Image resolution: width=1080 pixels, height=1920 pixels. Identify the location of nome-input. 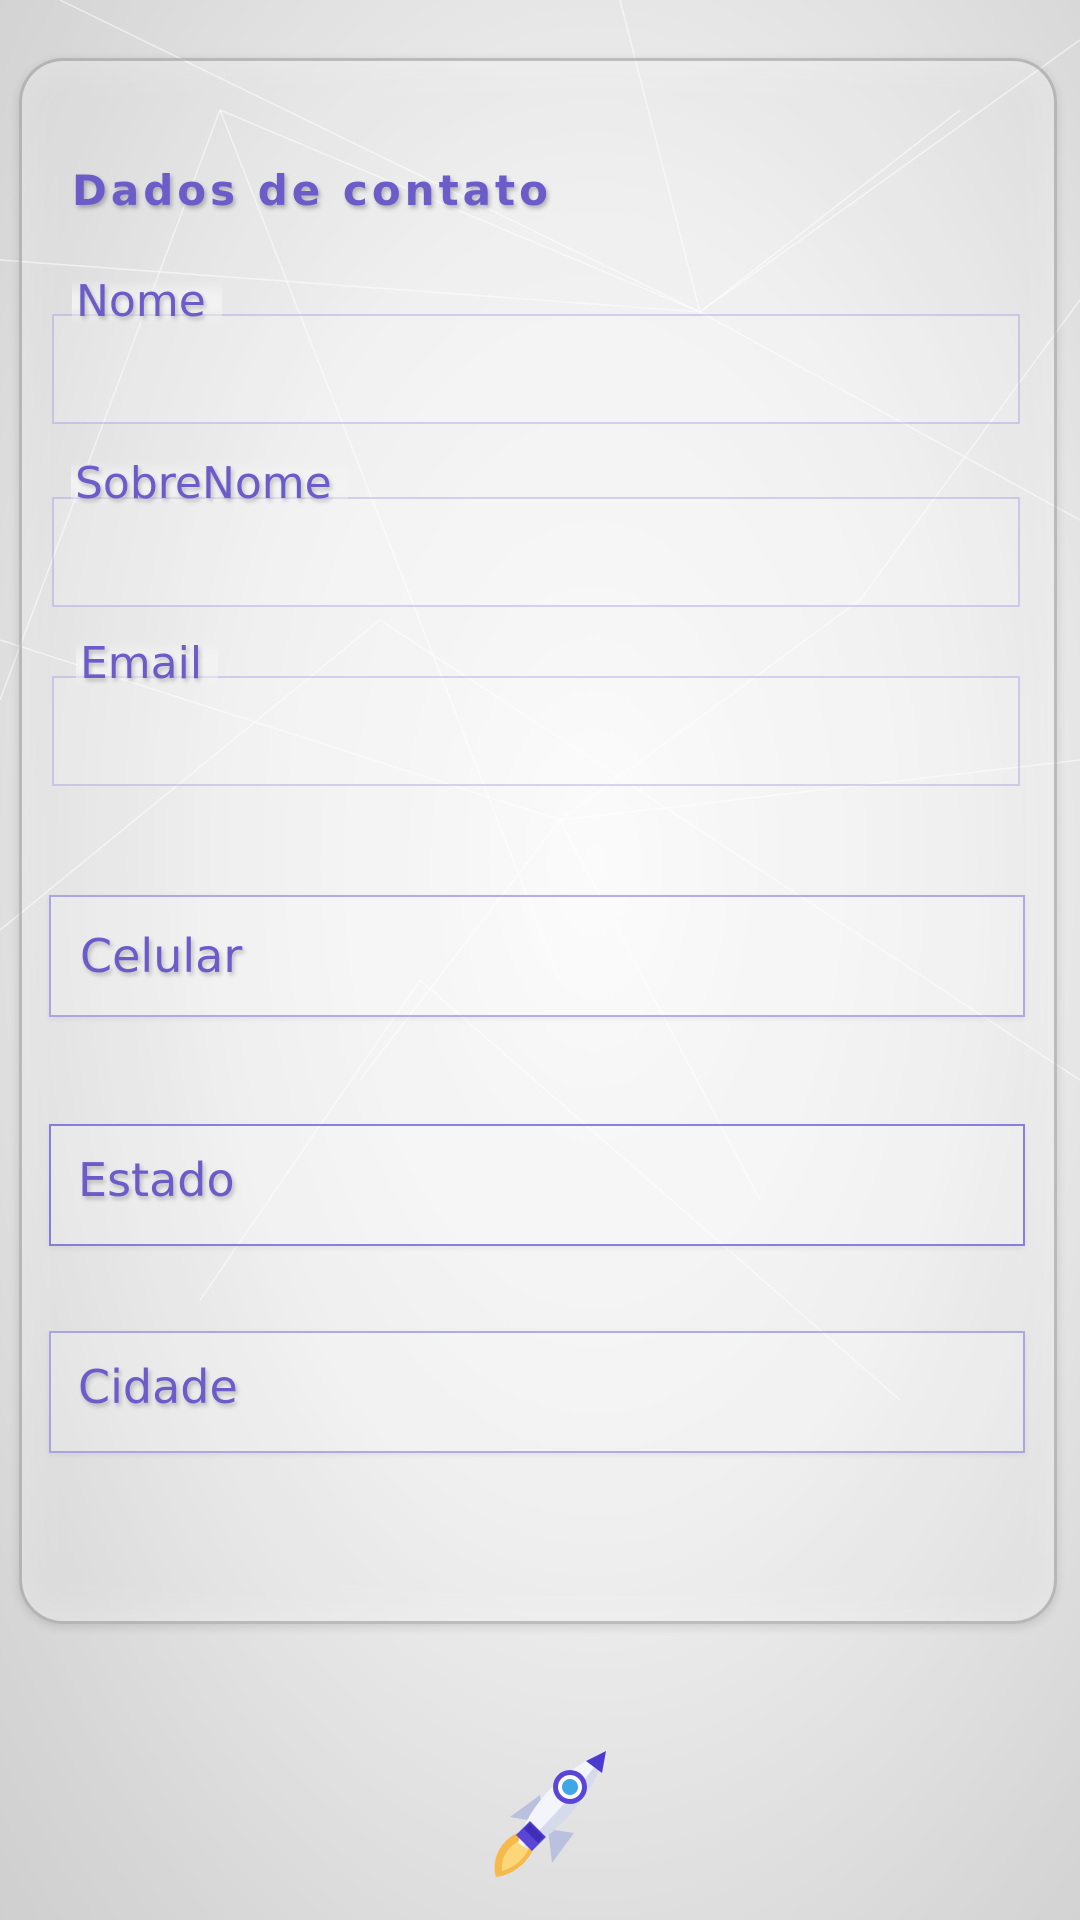
(536, 369).